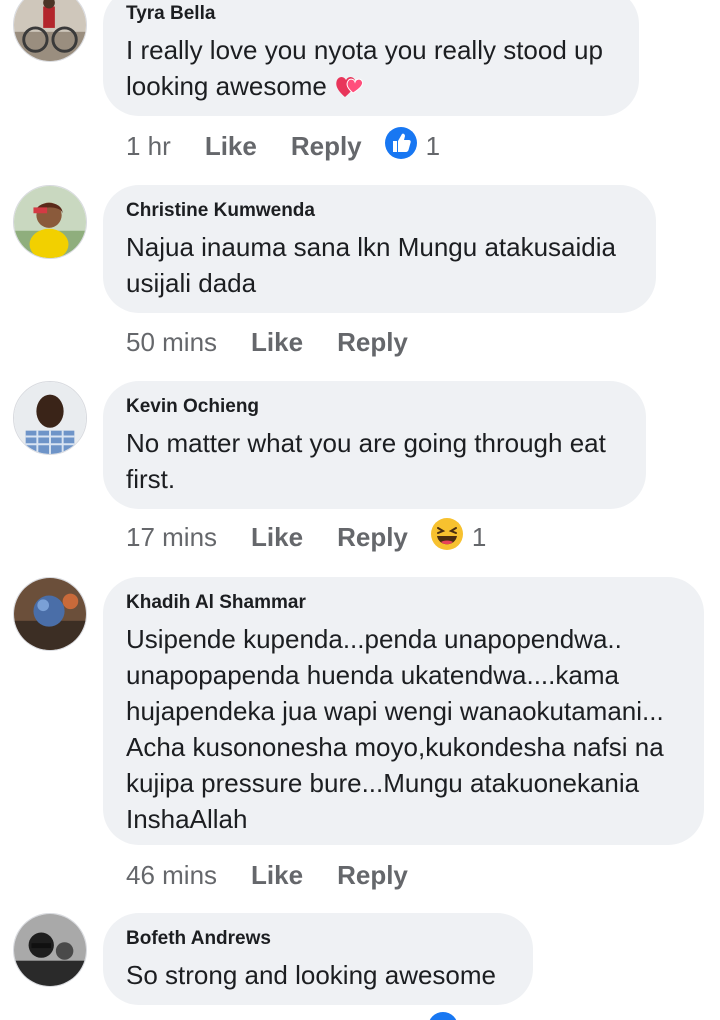 Image resolution: width=720 pixels, height=1020 pixels. What do you see at coordinates (171, 875) in the screenshot?
I see `comment-time: 46 mins` at bounding box center [171, 875].